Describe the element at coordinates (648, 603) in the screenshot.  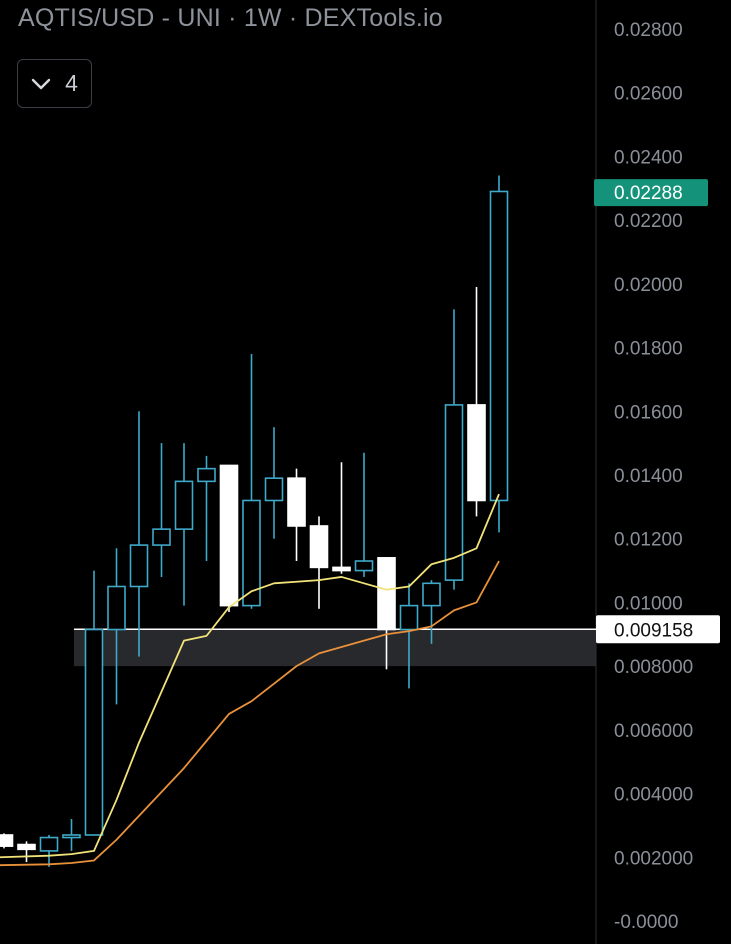
I see `y-tick-label: 0.01000` at that location.